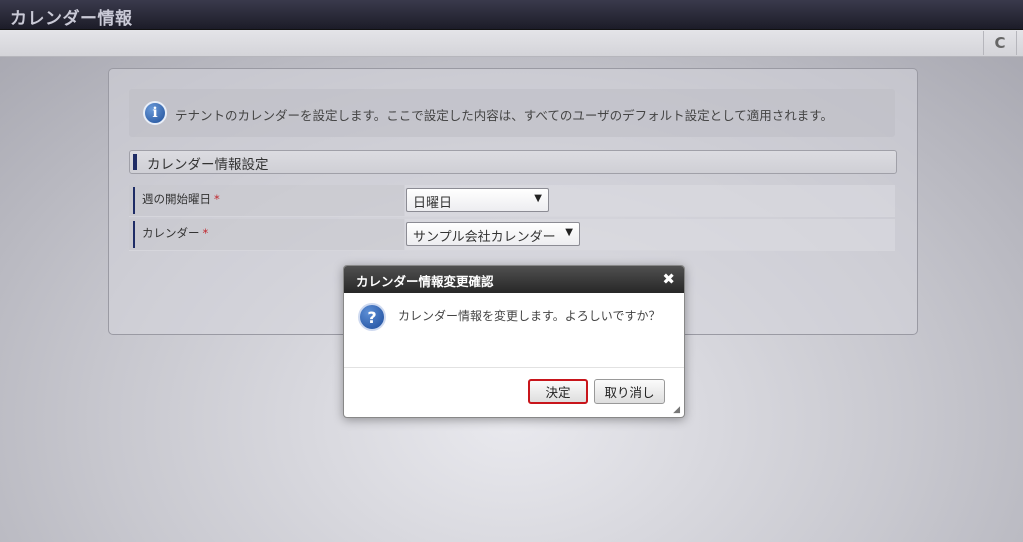  I want to click on window-title: カレンダー情報, so click(71, 19).